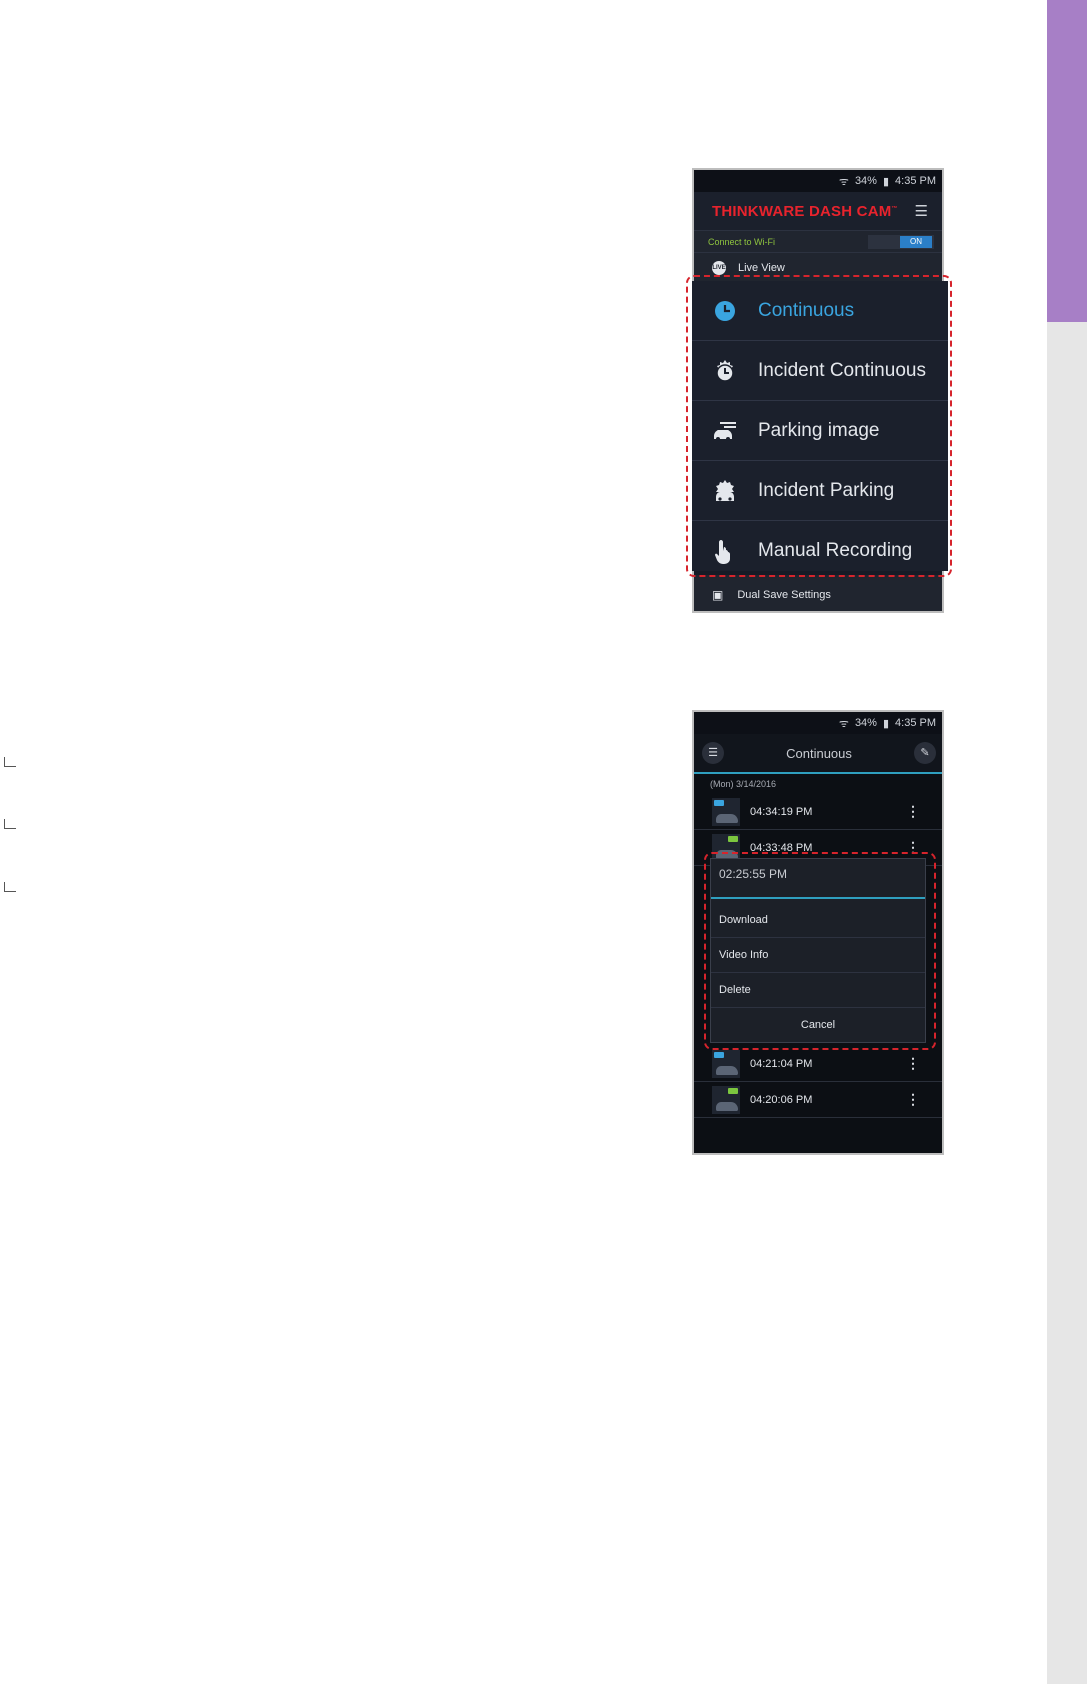  Describe the element at coordinates (818, 1100) in the screenshot. I see `video-row: 04:20:06 PM ⋮` at that location.